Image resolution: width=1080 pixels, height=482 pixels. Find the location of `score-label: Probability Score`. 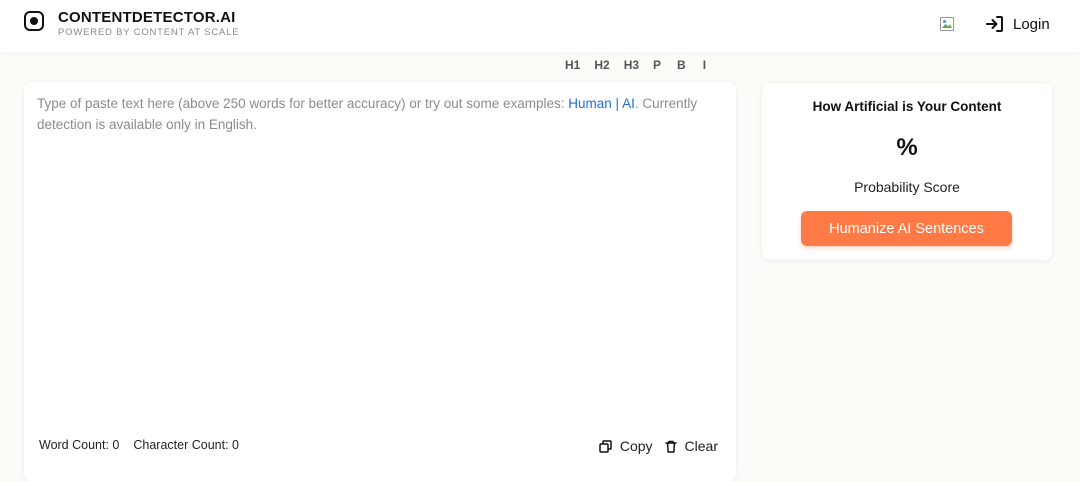

score-label: Probability Score is located at coordinates (907, 187).